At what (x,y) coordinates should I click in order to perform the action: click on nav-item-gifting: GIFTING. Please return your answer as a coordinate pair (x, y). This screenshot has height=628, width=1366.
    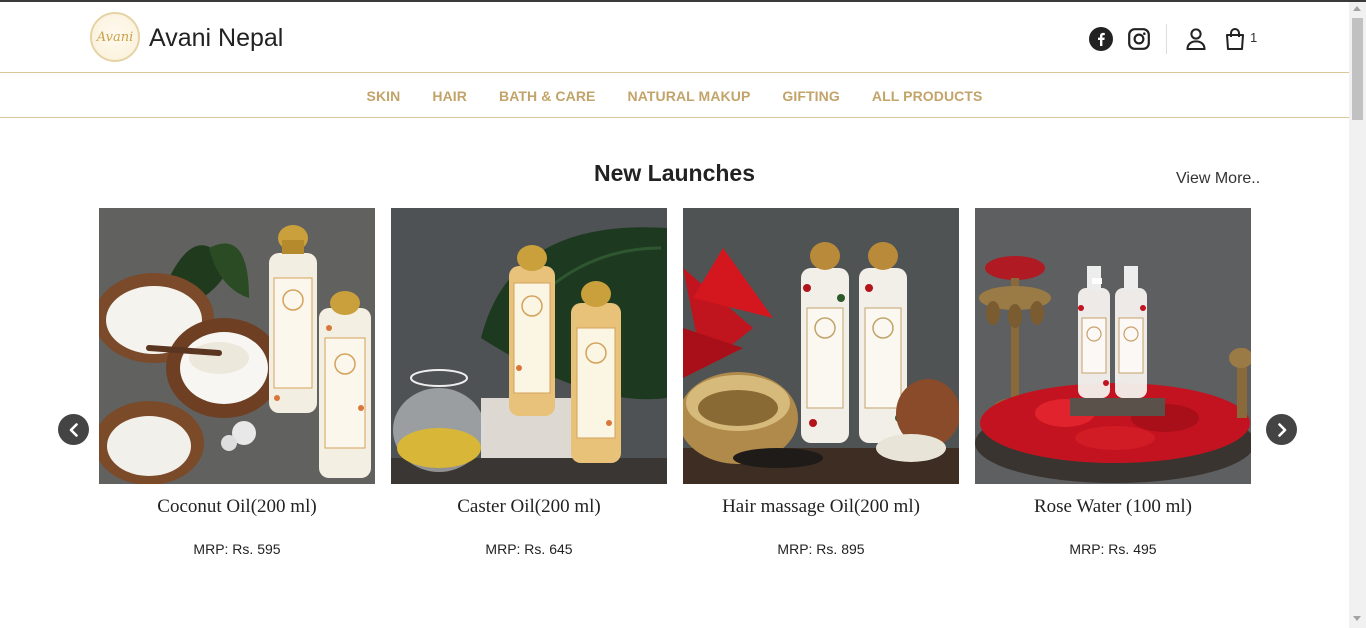
    Looking at the image, I should click on (810, 96).